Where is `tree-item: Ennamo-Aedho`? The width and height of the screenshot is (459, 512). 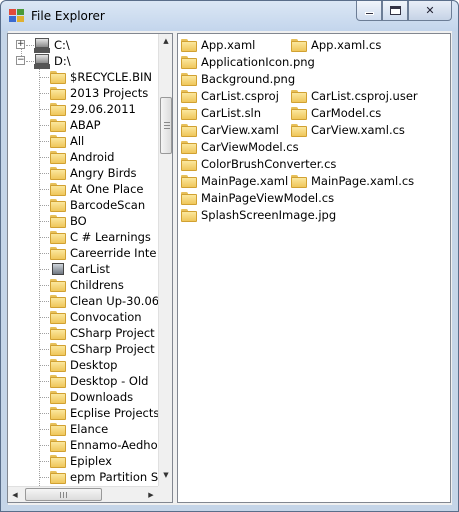 tree-item: Ennamo-Aedho is located at coordinates (98, 445).